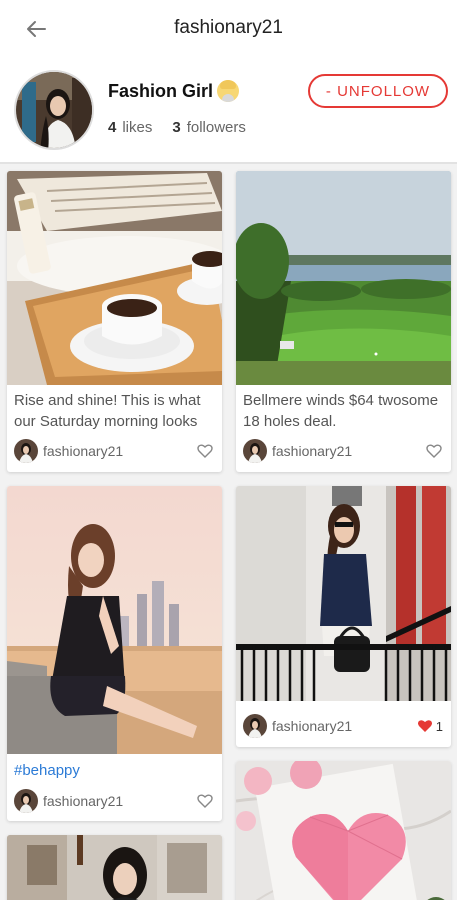 Image resolution: width=457 pixels, height=900 pixels. I want to click on post-footer: fashionary21 1, so click(343, 726).